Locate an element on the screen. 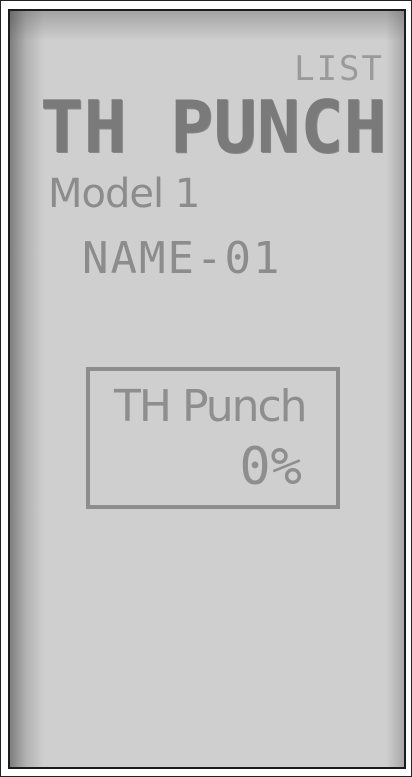  list-menu-label: LIST is located at coordinates (339, 69).